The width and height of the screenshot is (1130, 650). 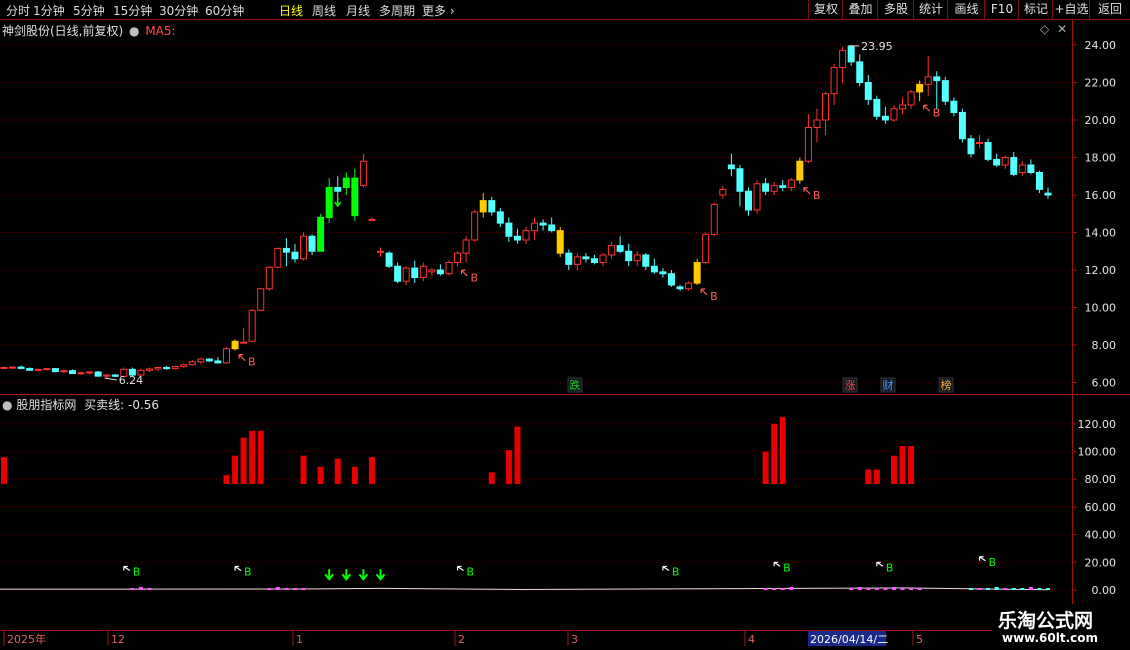 I want to click on timeframe-8: 月线, so click(x=358, y=10).